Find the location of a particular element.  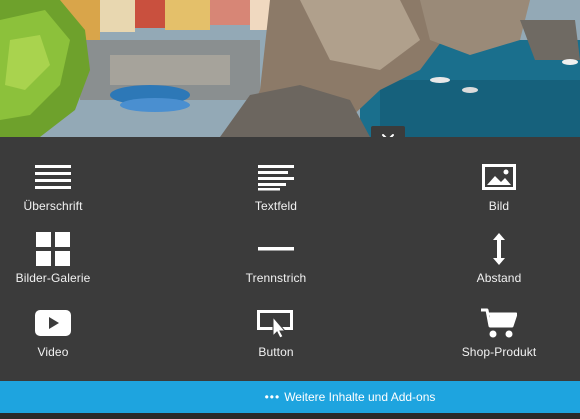

tile-image: Bild is located at coordinates (499, 192).